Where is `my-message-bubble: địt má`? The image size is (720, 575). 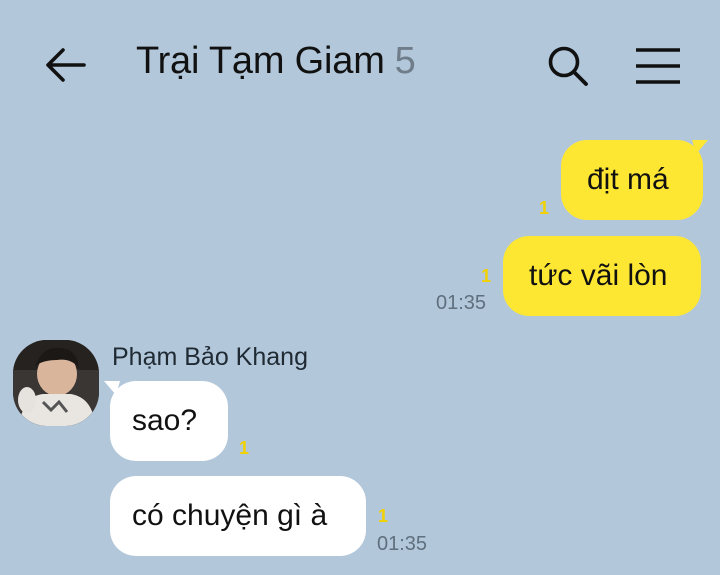
my-message-bubble: địt má is located at coordinates (632, 180).